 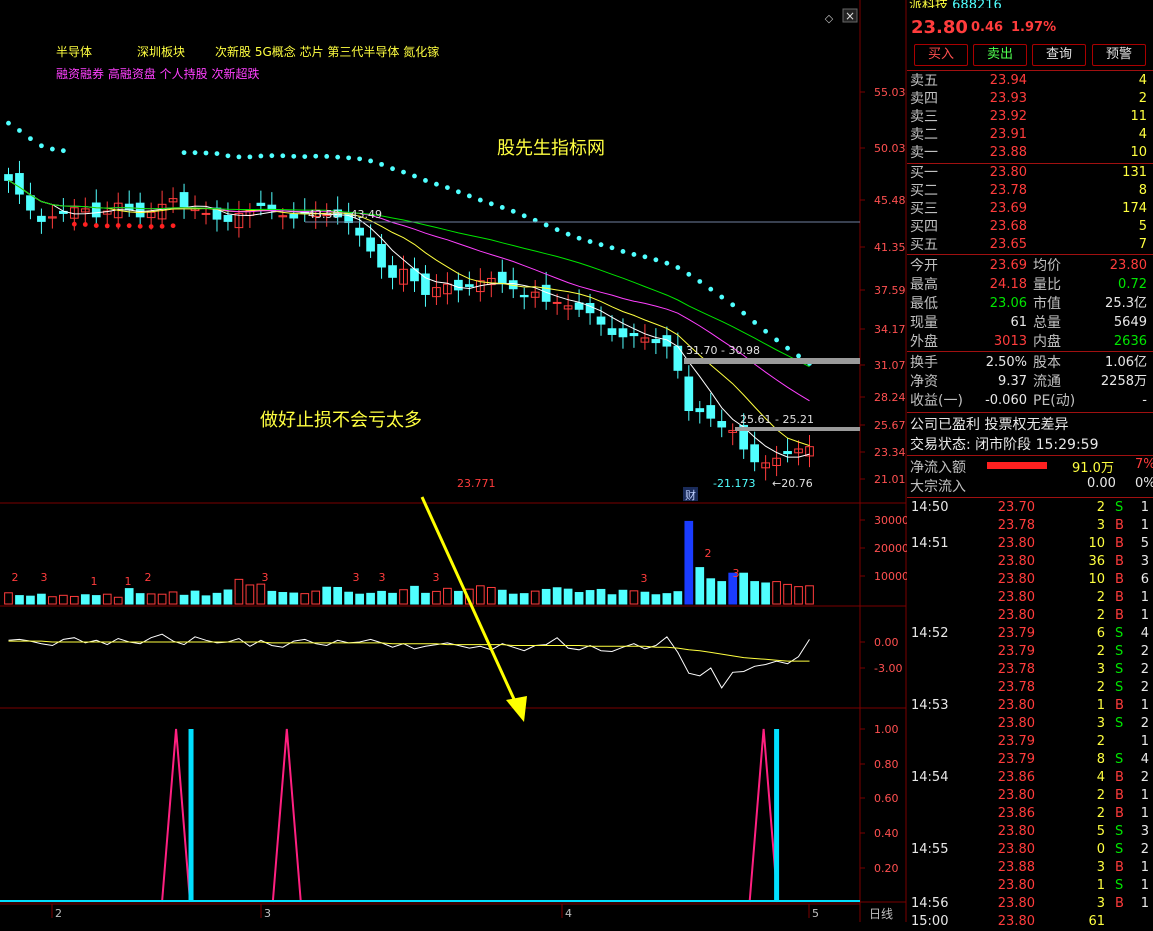 What do you see at coordinates (930, 507) in the screenshot?
I see `tick-time: 14:50` at bounding box center [930, 507].